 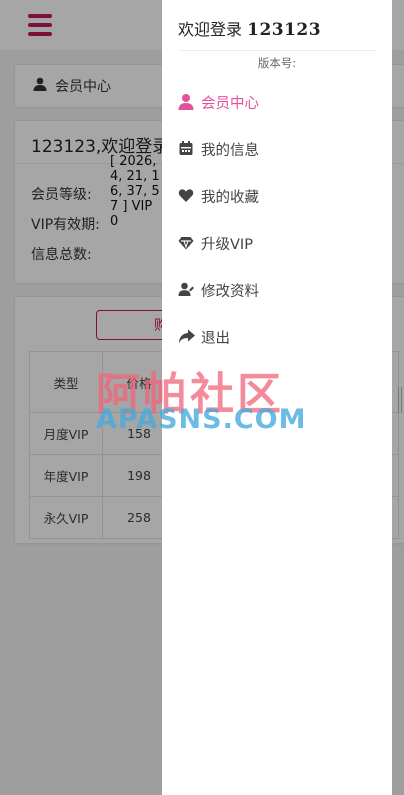 I want to click on share-arrow-icon, so click(x=187, y=336).